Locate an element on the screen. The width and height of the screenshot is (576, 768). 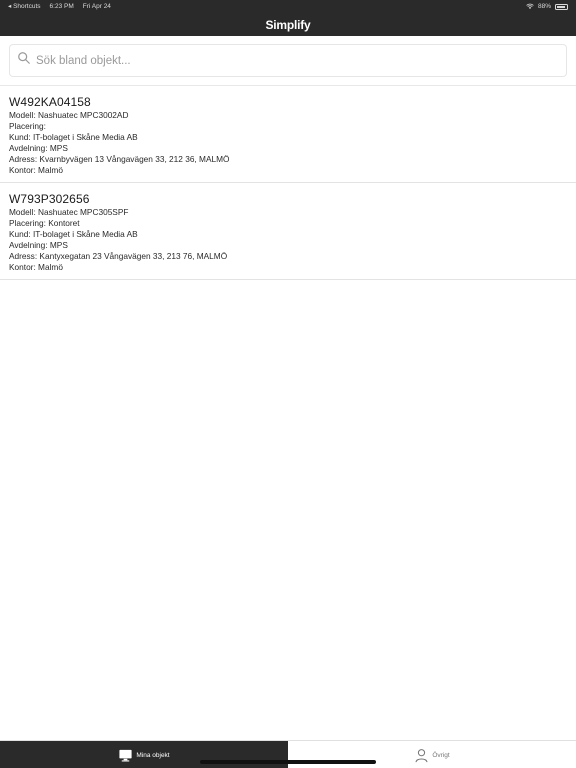
page-title: Simplify is located at coordinates (288, 24).